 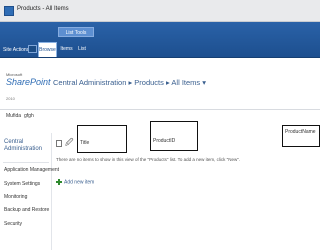 I want to click on quick-launch-divider, so click(x=26, y=162).